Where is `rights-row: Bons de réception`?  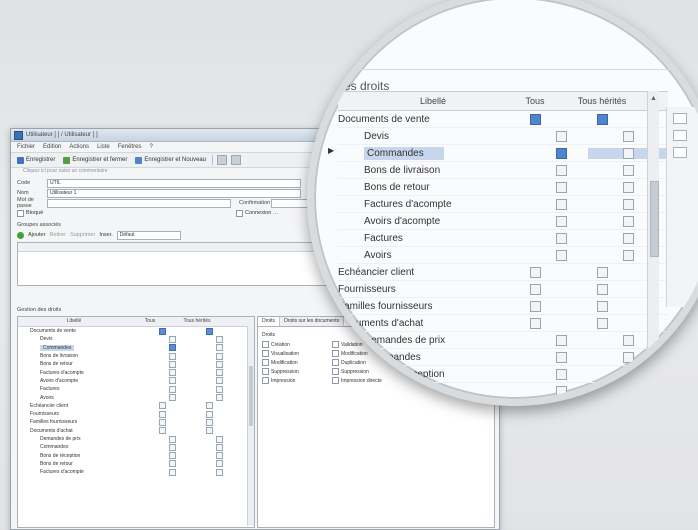
rights-row: Bons de réception is located at coordinates (136, 455).